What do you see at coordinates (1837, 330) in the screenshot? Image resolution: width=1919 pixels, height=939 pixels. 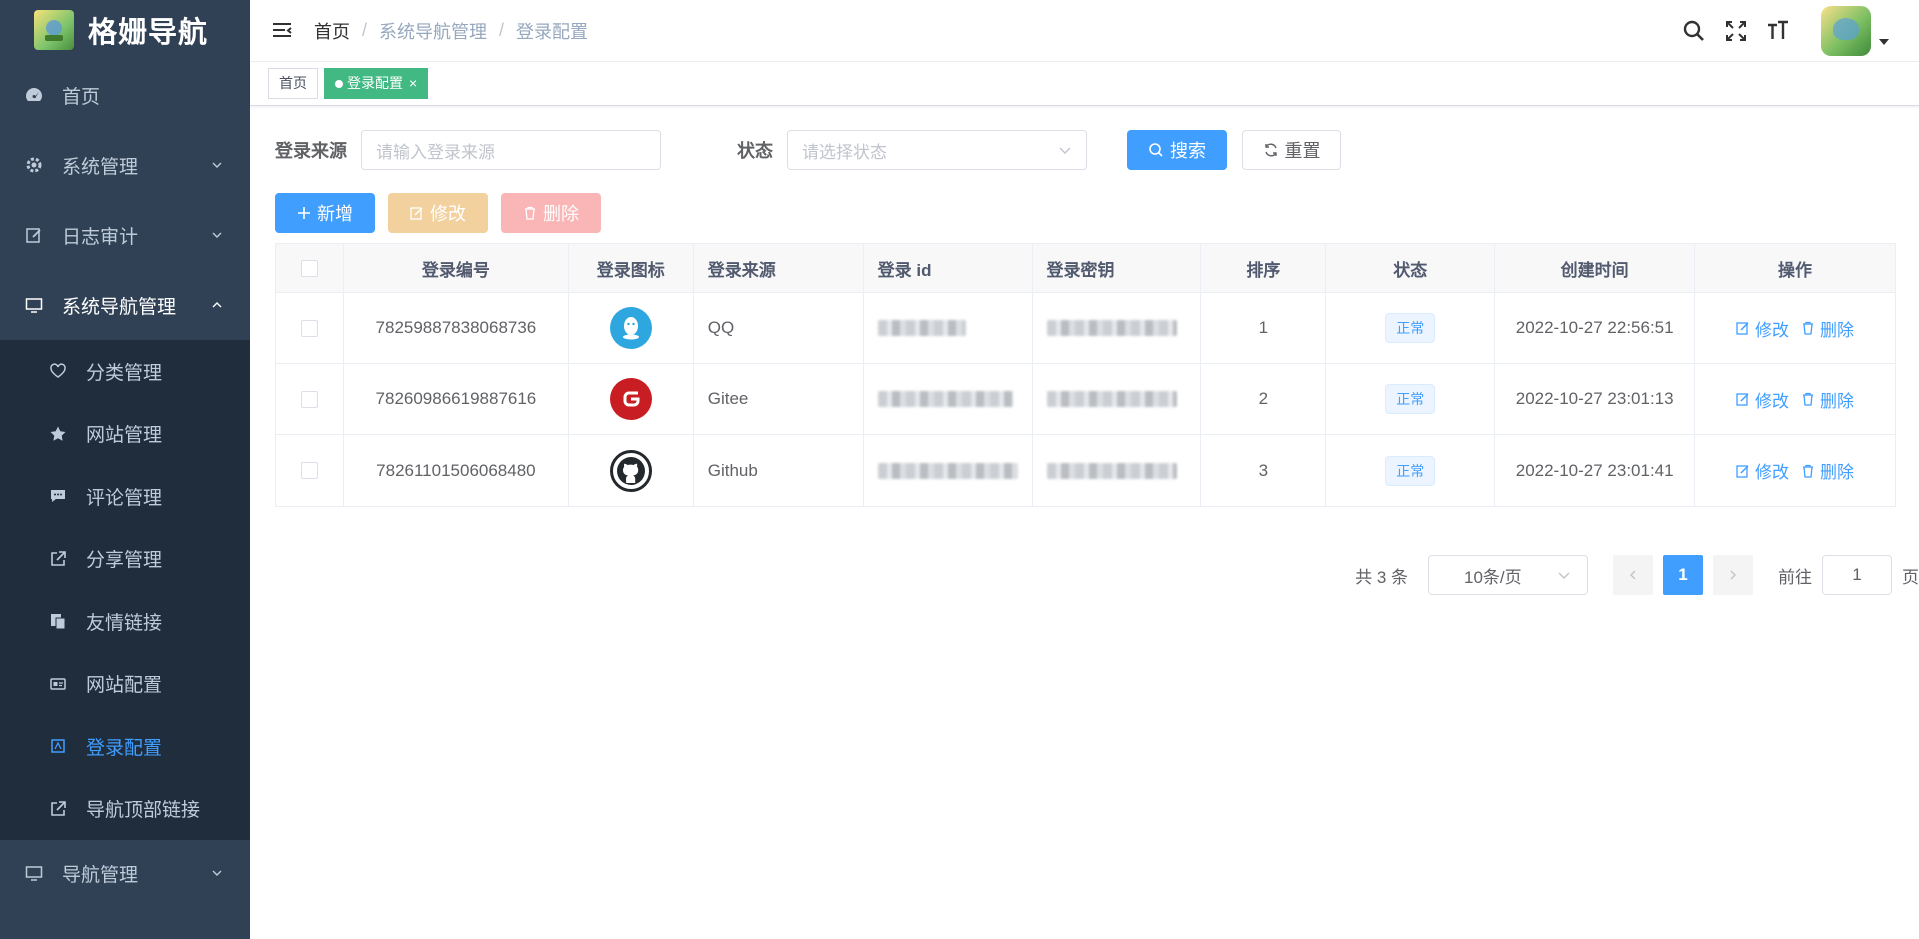 I see `row-delete-label: 删除` at bounding box center [1837, 330].